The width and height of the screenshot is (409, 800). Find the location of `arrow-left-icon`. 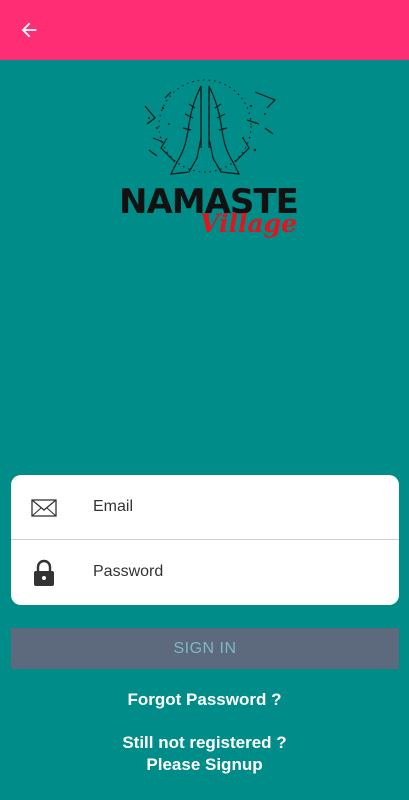

arrow-left-icon is located at coordinates (29, 30).